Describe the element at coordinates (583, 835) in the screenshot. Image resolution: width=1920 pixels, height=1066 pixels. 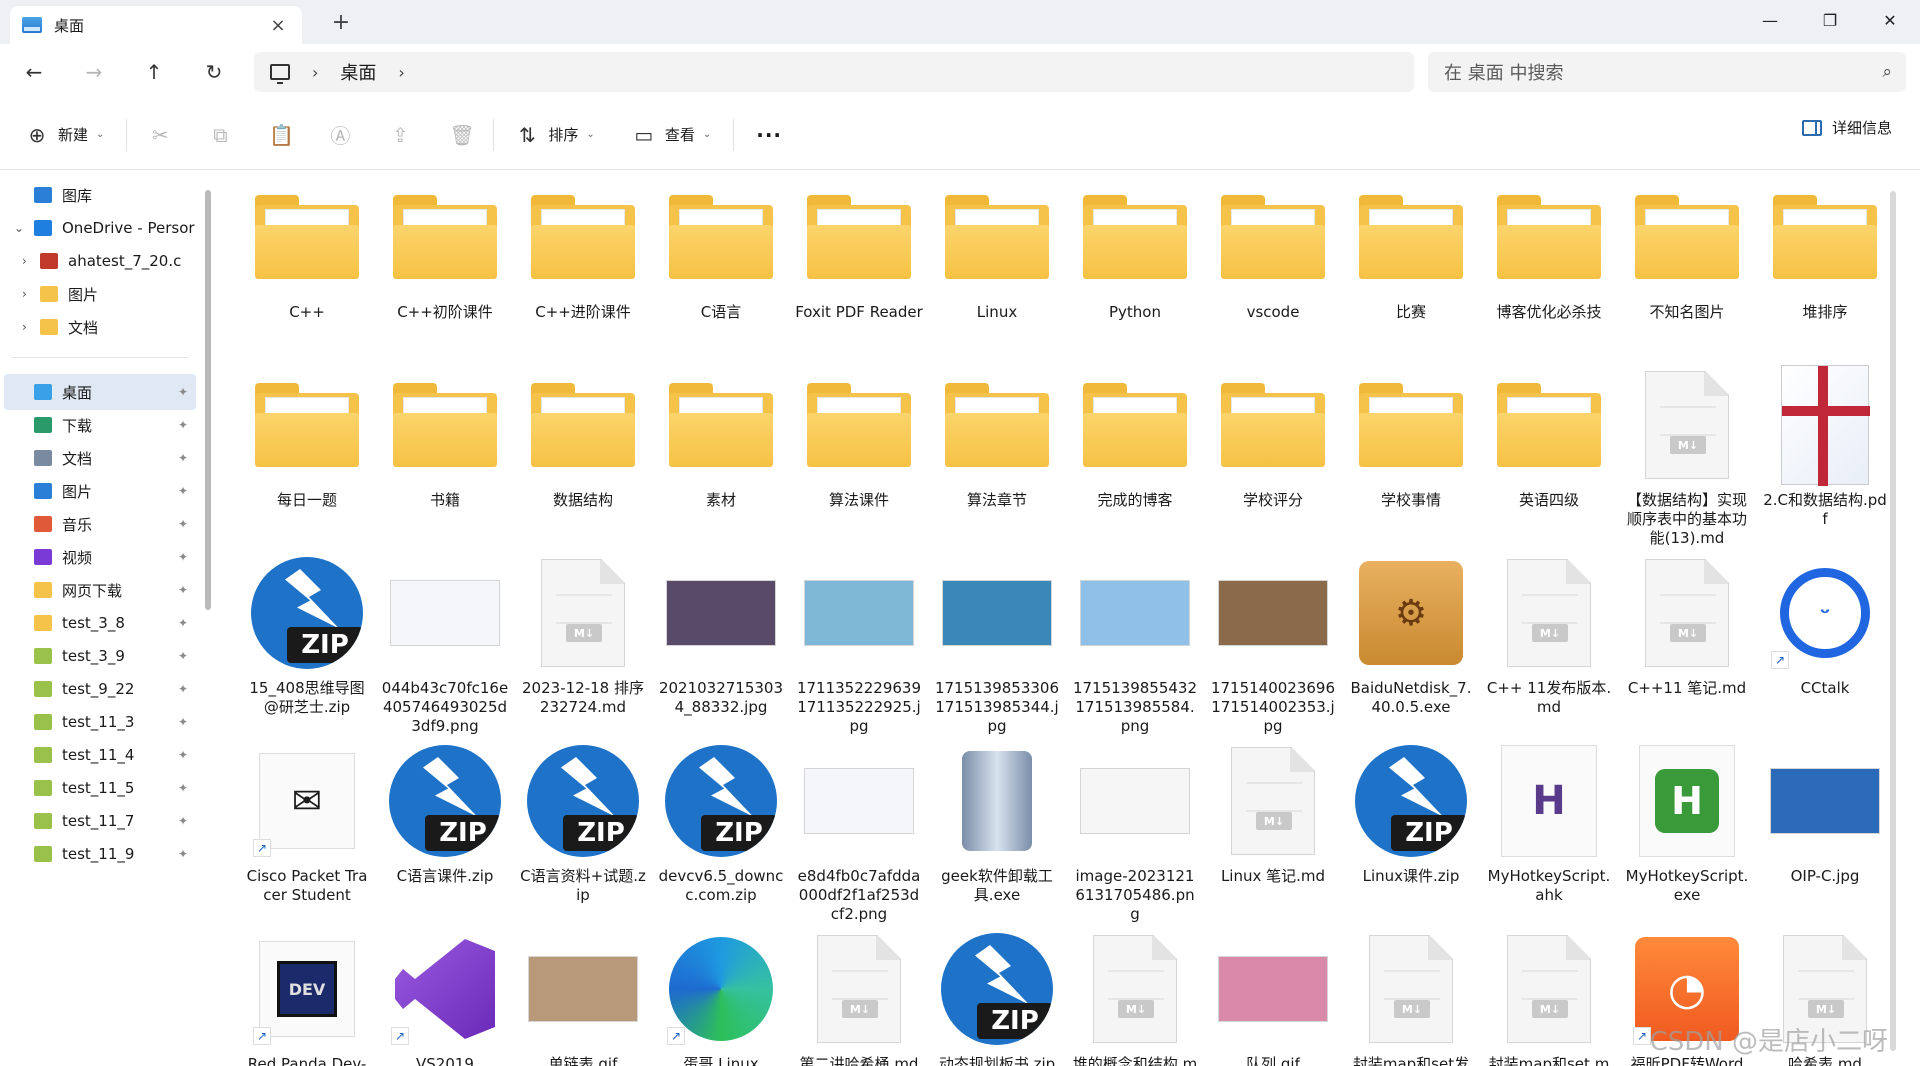
I see `file-item: ZIP C语言资料+试题.zip` at that location.